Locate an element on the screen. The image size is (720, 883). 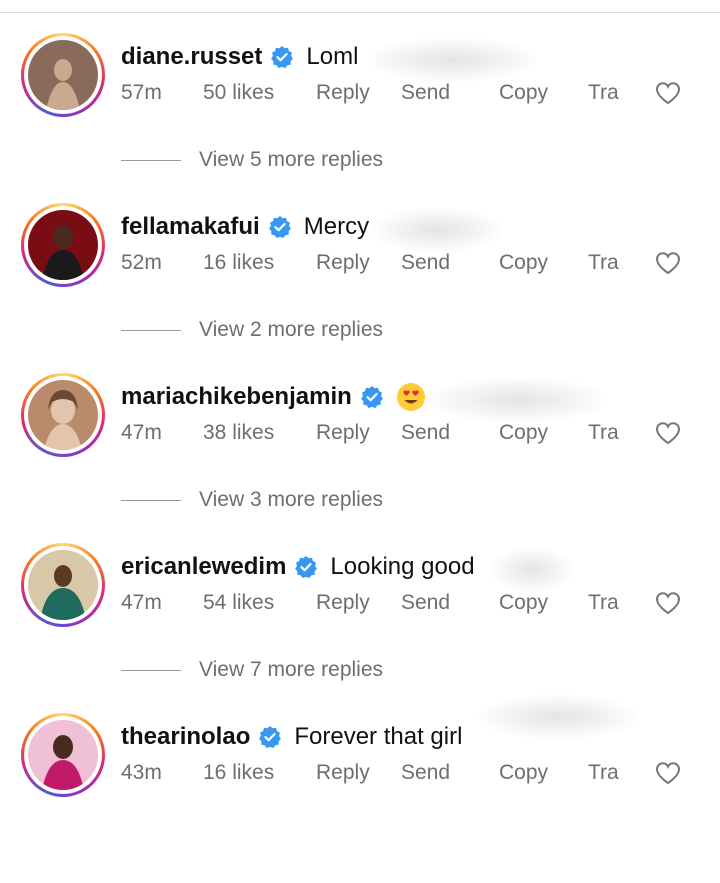
username: thearinolao is located at coordinates (185, 737).